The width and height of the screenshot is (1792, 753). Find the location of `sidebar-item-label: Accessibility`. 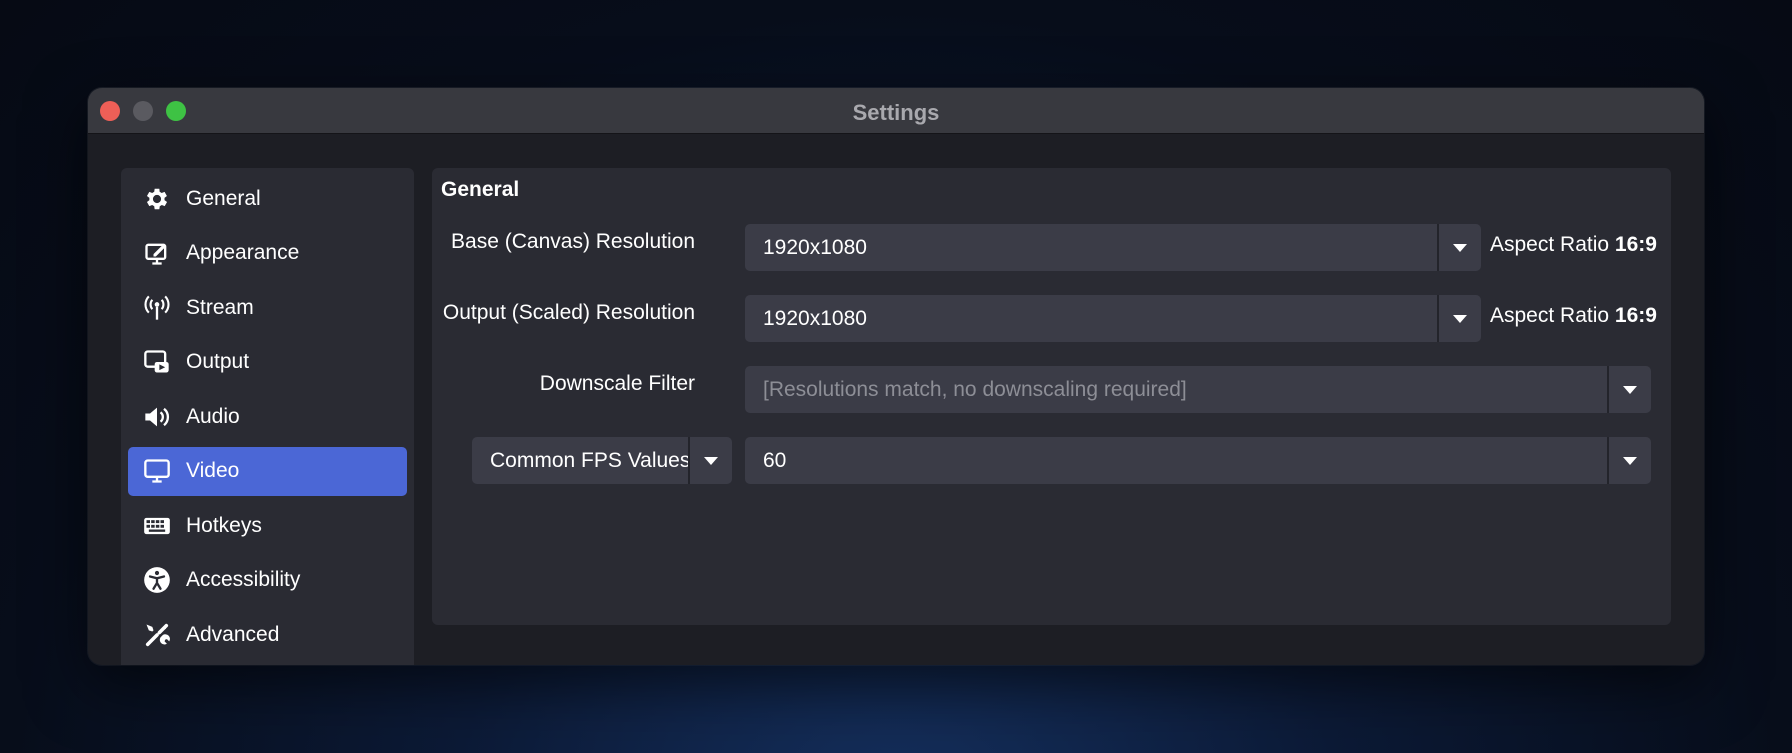

sidebar-item-label: Accessibility is located at coordinates (243, 579).